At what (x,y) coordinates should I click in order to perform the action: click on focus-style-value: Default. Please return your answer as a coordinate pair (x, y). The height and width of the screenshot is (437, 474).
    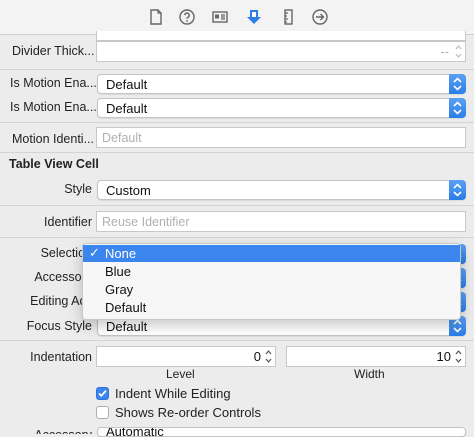
    Looking at the image, I should click on (127, 326).